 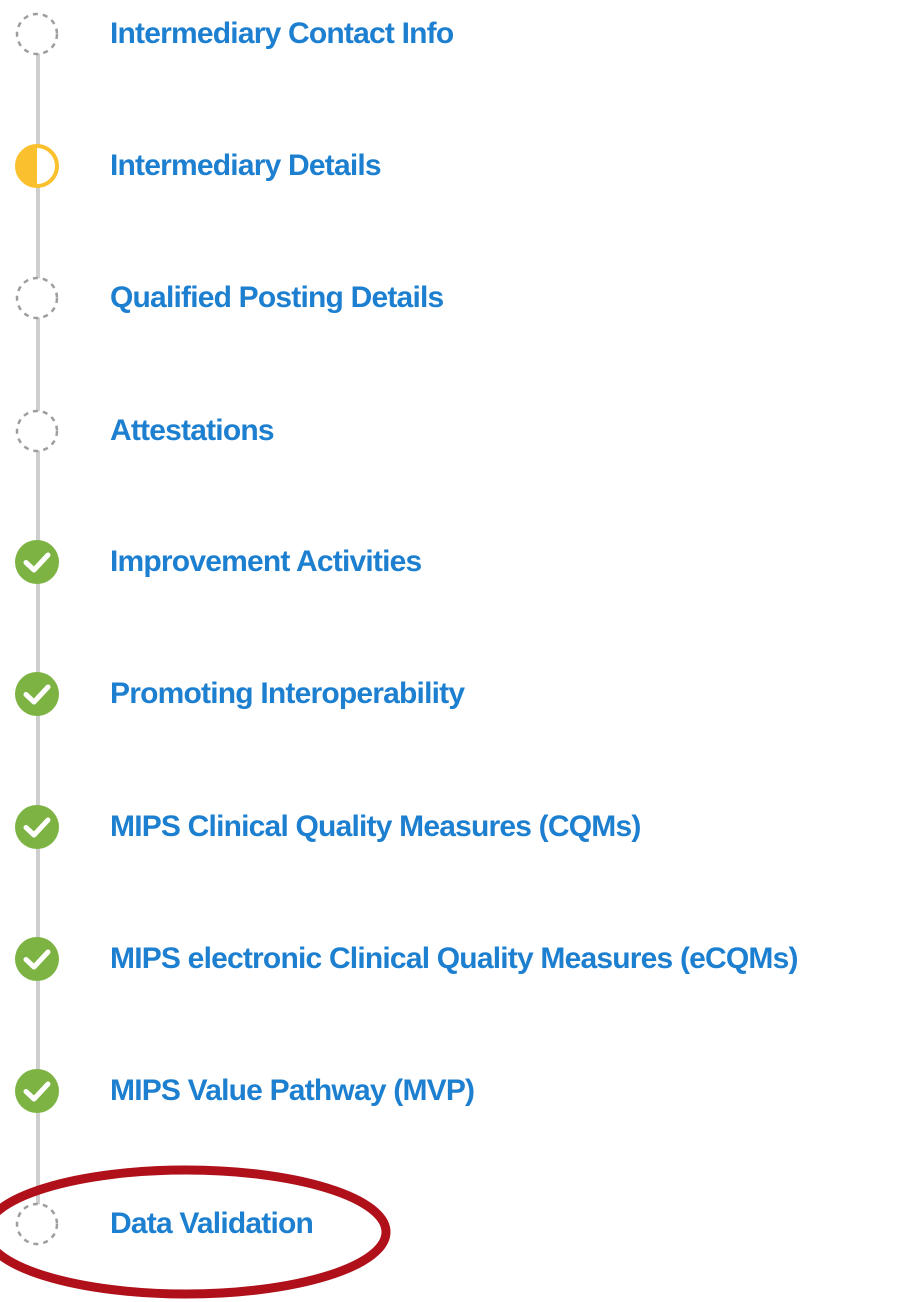 I want to click on step-label: MIPS Clinical Quality Measures (CQMs), so click(x=375, y=827).